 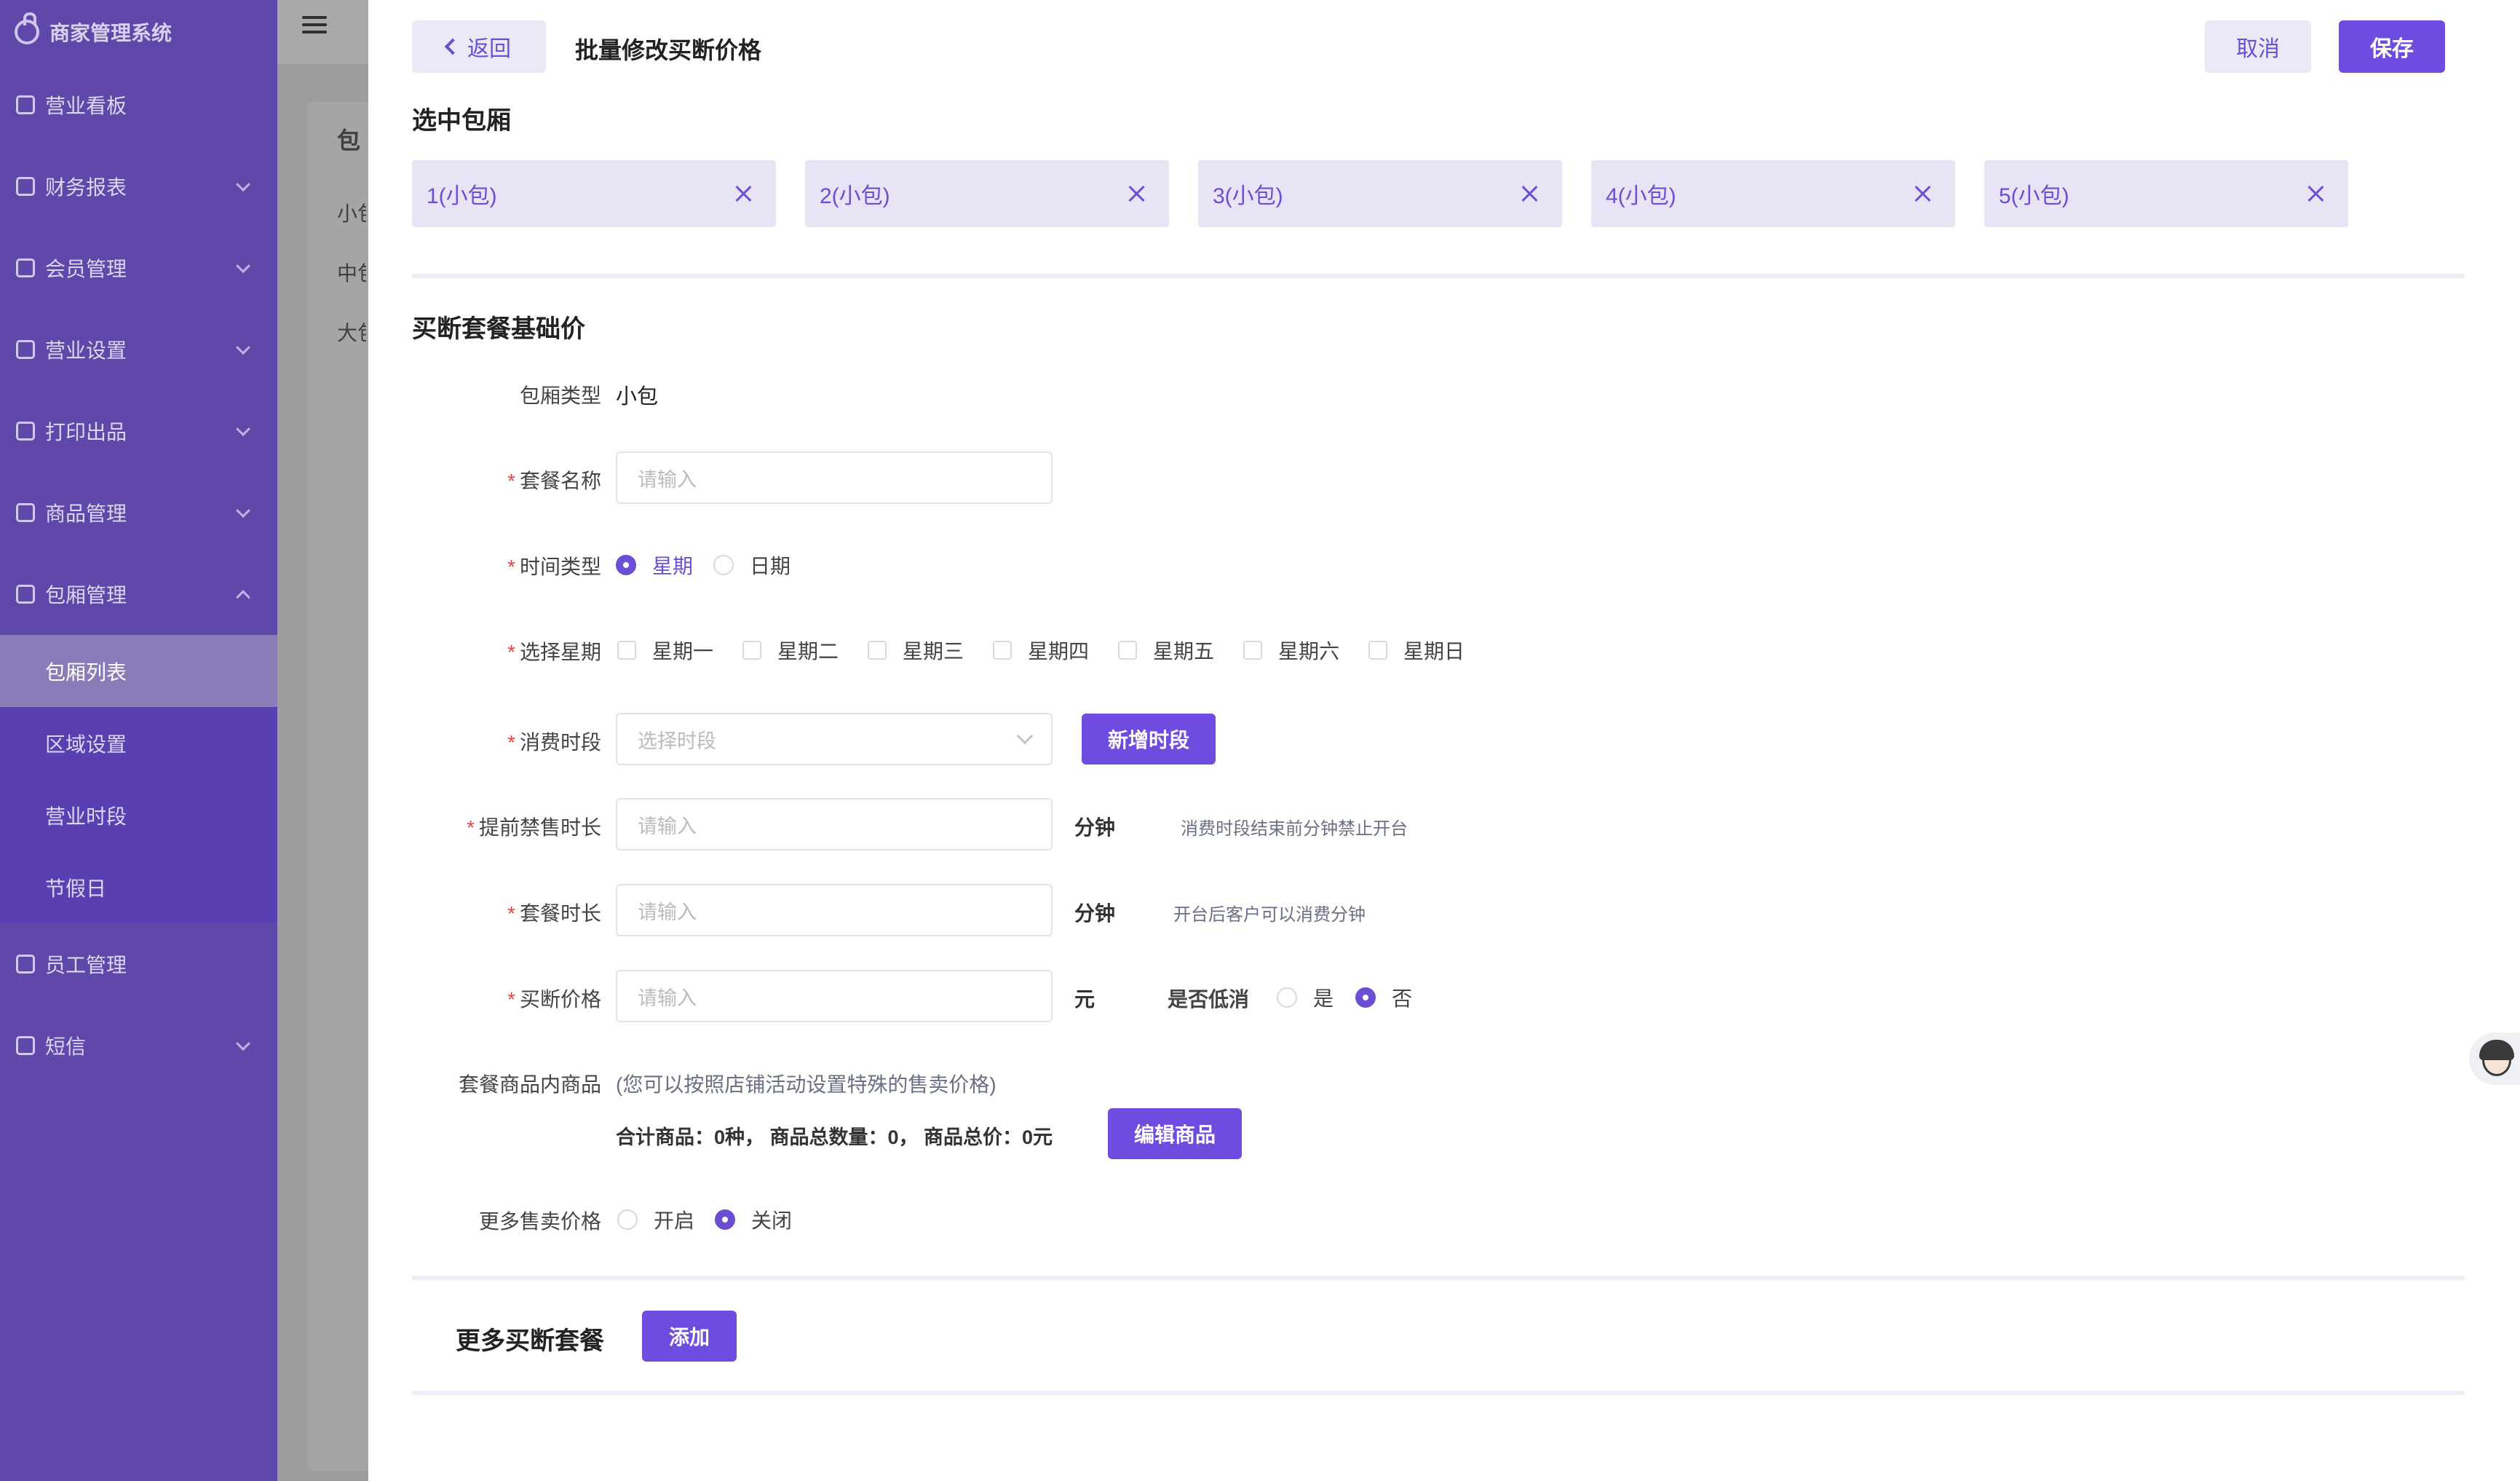 What do you see at coordinates (138, 512) in the screenshot?
I see `sidebar-item-goods: 商品管理` at bounding box center [138, 512].